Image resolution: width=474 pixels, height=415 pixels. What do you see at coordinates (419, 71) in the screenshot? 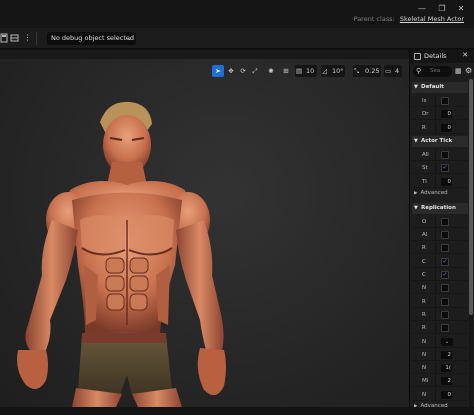
I see `search-icon: ⚲` at bounding box center [419, 71].